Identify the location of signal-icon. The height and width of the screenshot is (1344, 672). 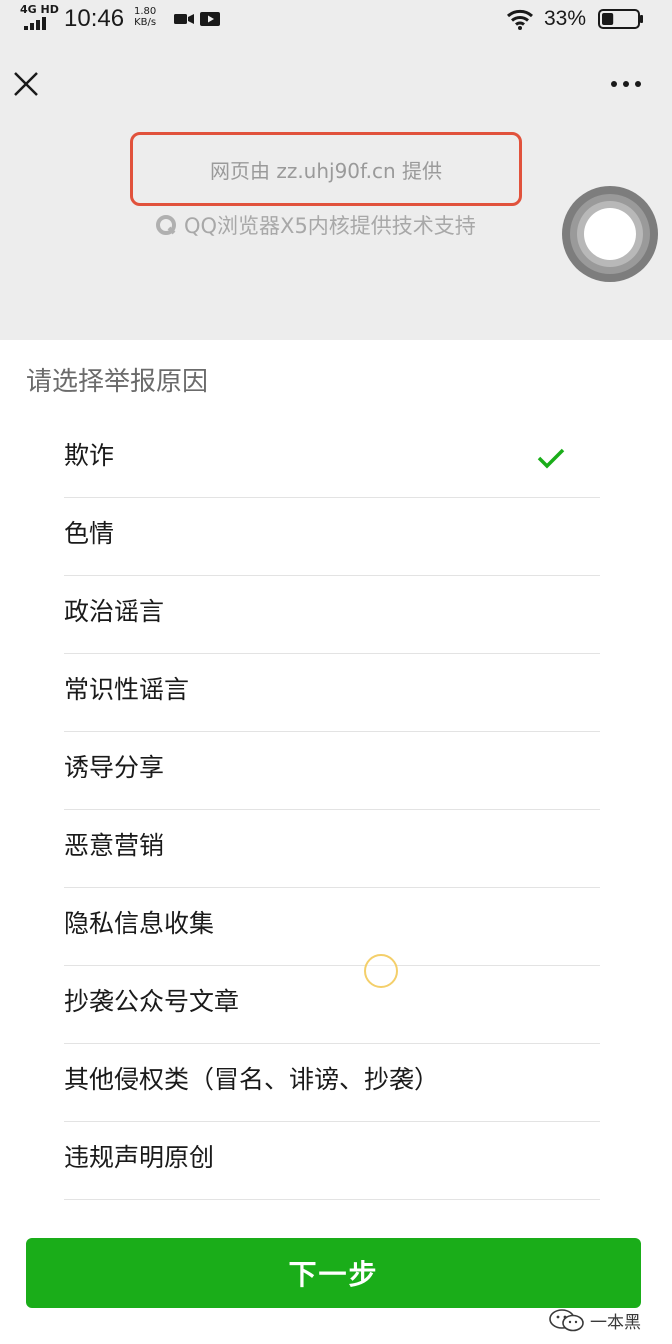
(38, 23).